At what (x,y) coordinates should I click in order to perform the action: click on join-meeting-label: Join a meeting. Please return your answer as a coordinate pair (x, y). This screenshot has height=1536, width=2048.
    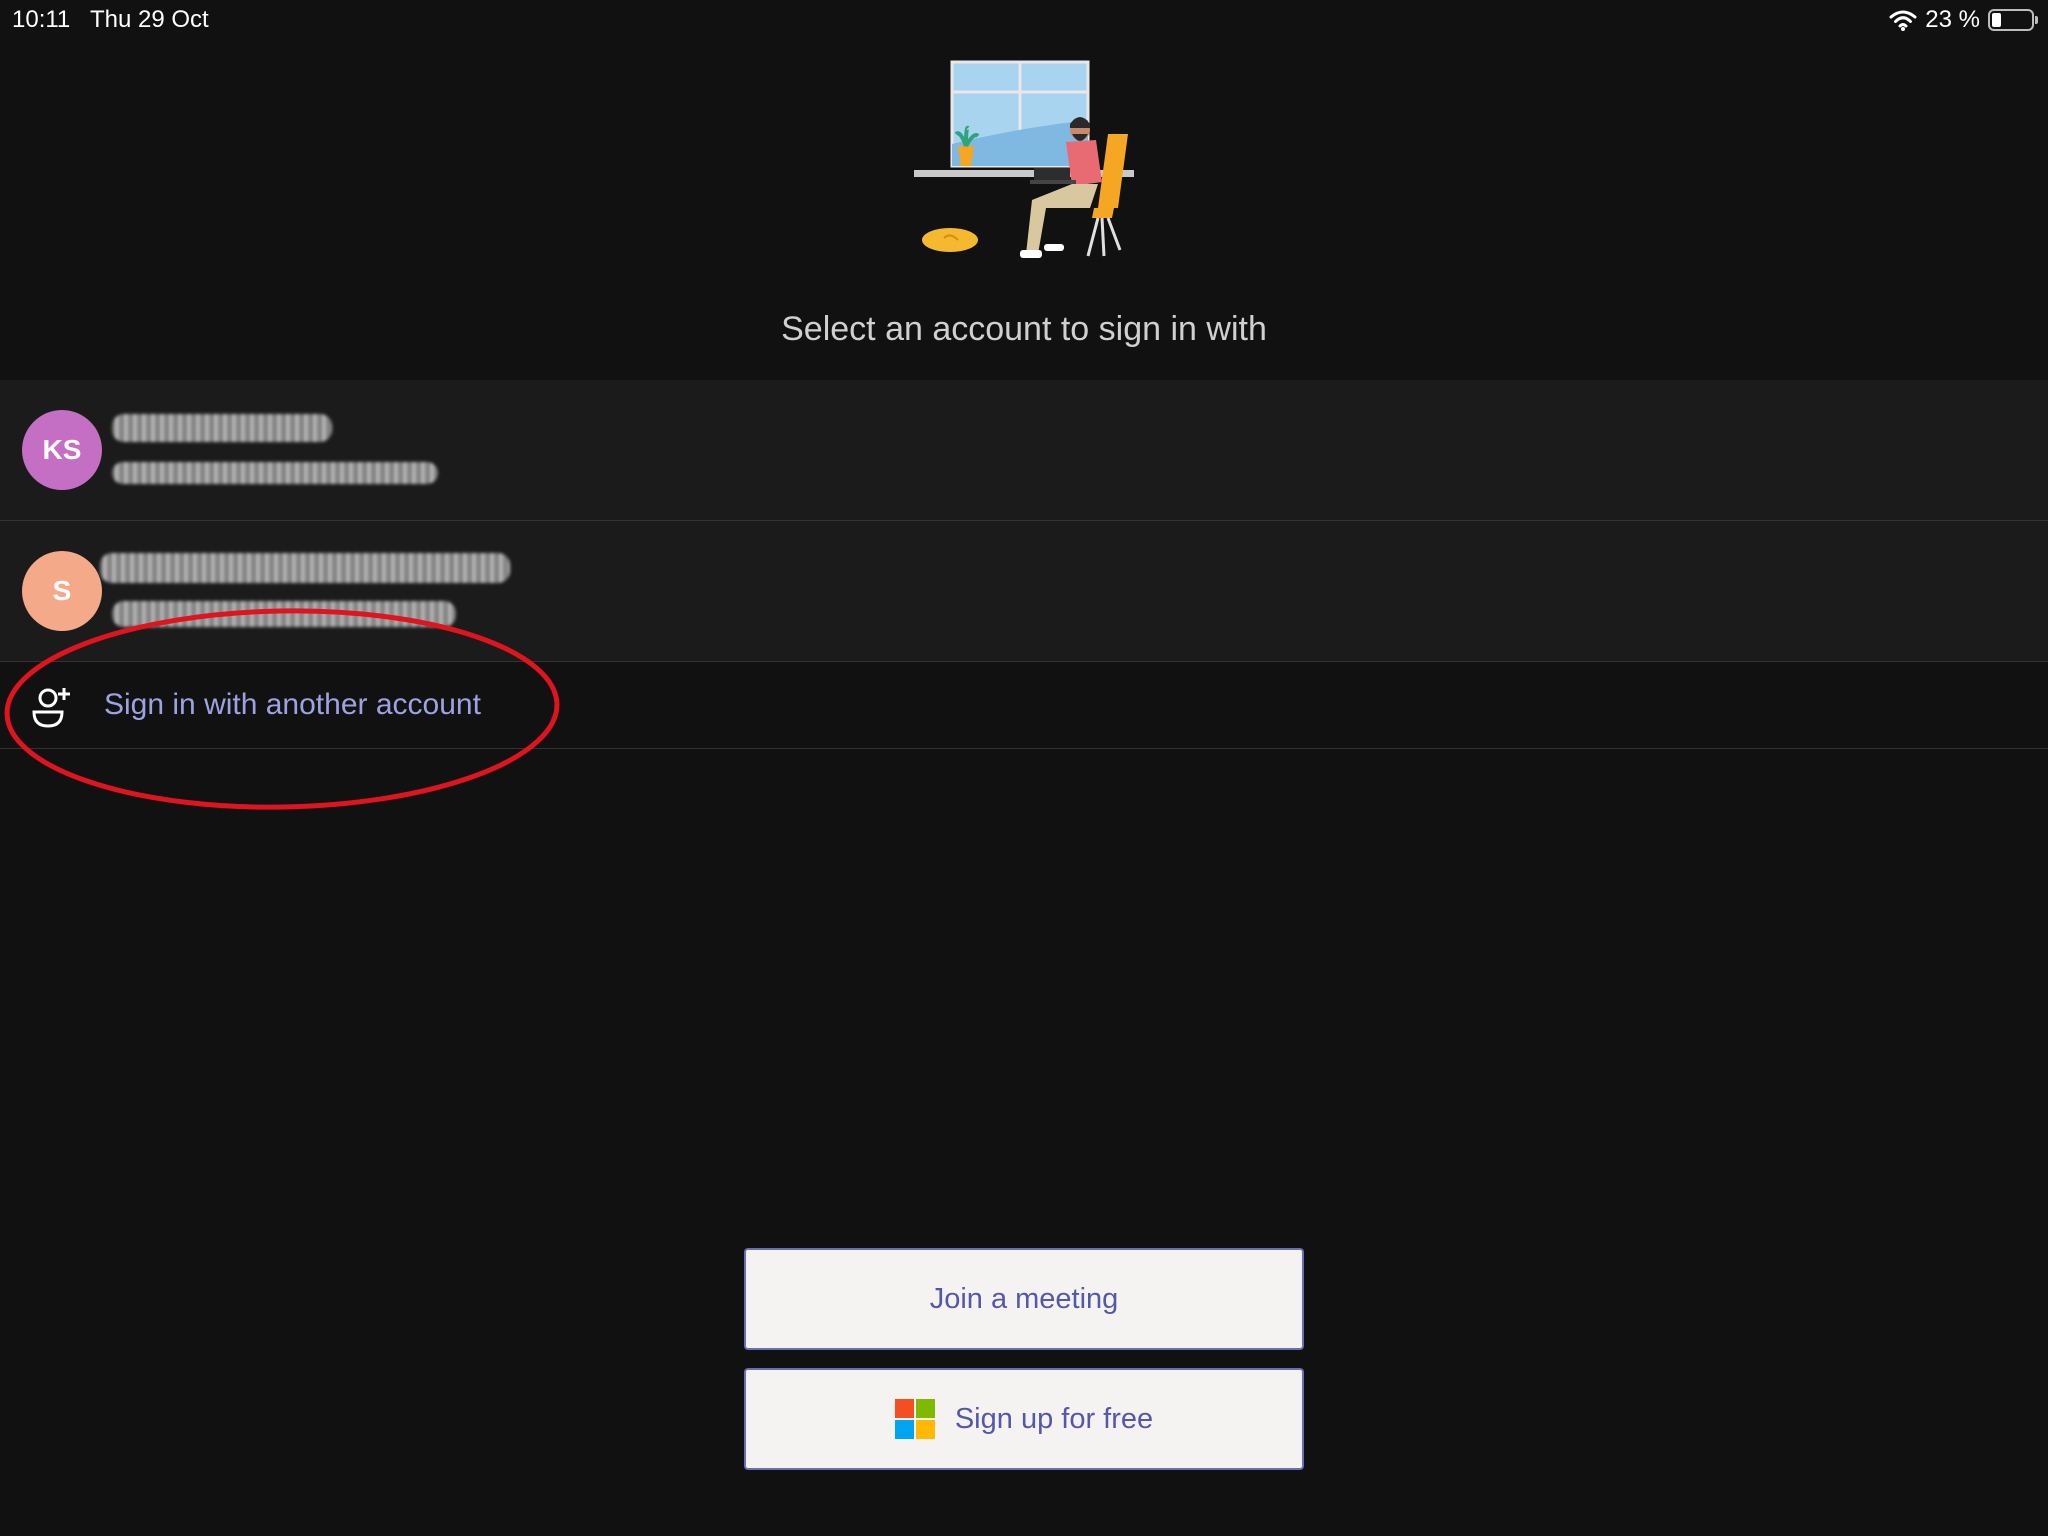
    Looking at the image, I should click on (1024, 1298).